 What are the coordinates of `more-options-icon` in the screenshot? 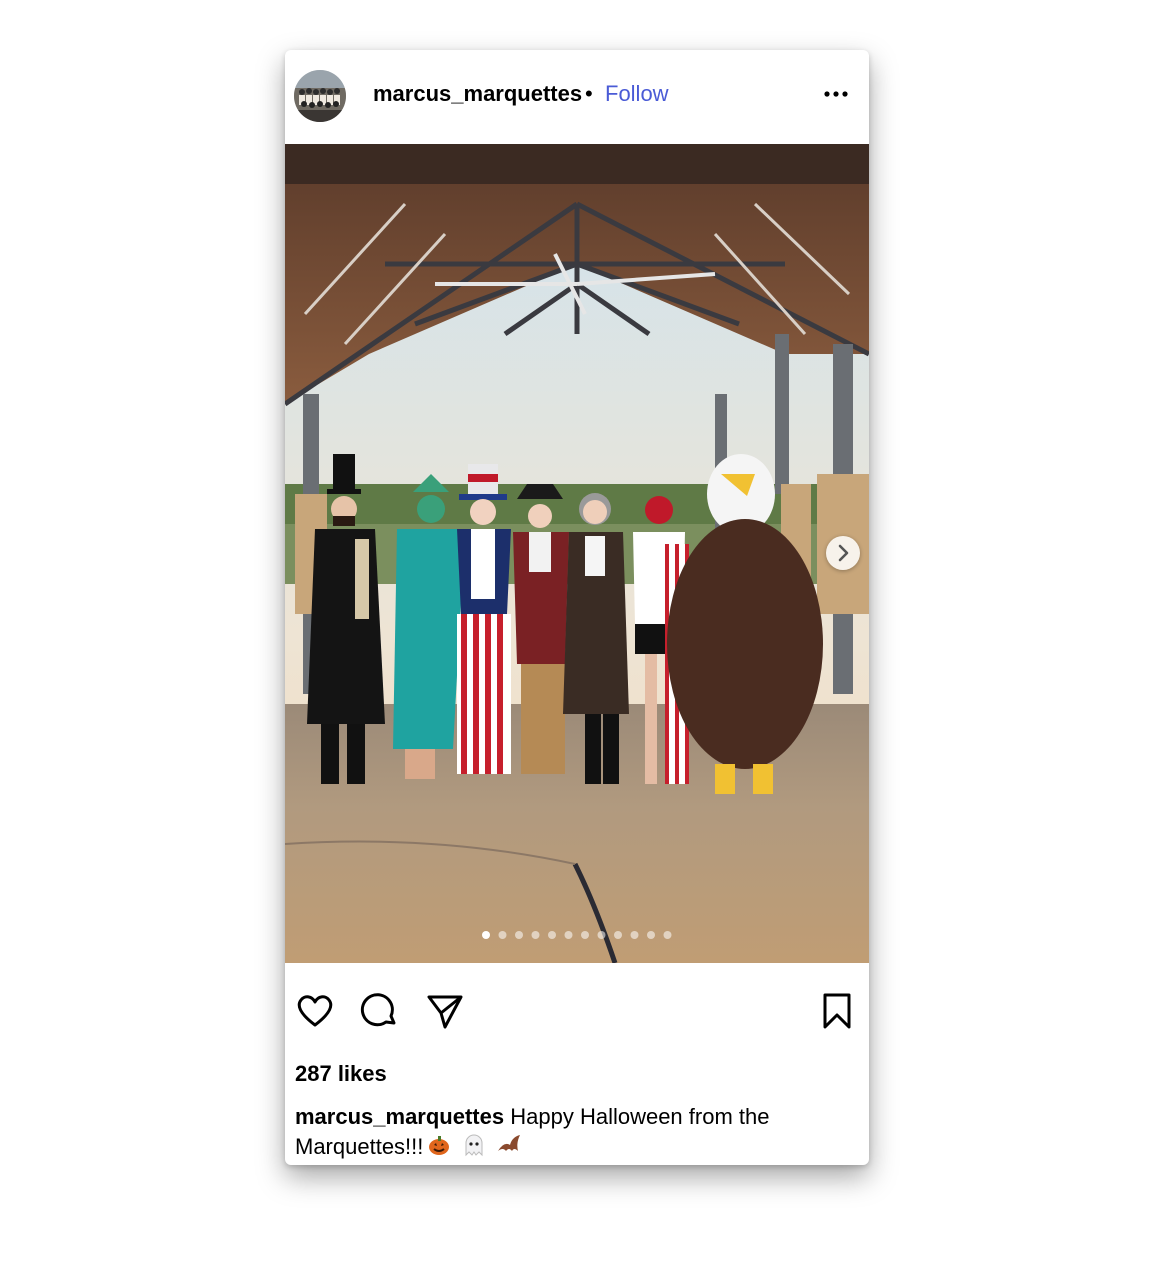 It's located at (836, 94).